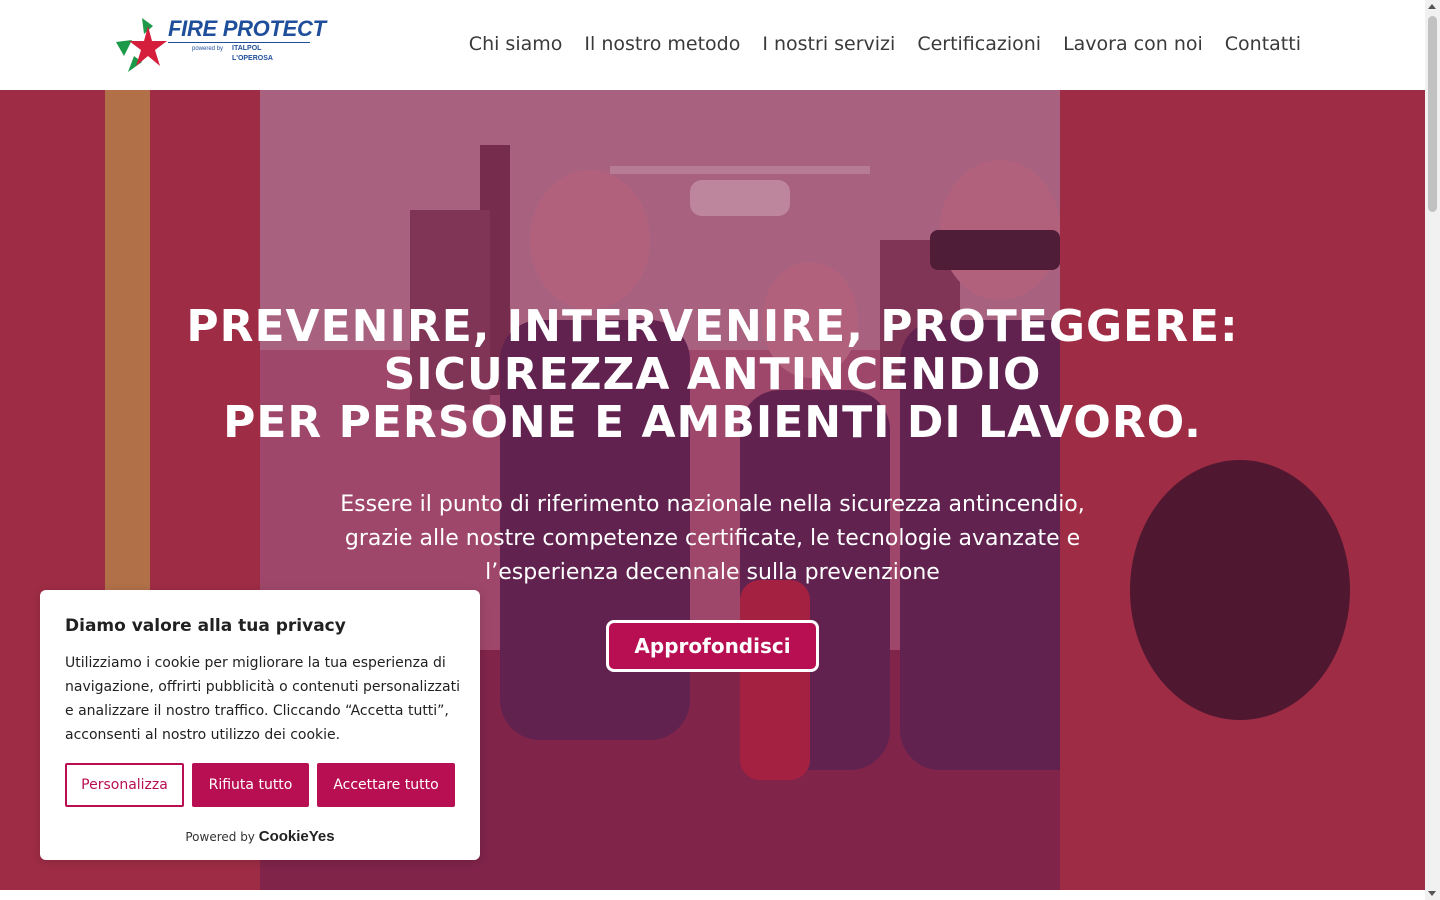  What do you see at coordinates (712, 572) in the screenshot?
I see `hero-subtitle-line-3: l’esperienza decennale sulla prevenzione` at bounding box center [712, 572].